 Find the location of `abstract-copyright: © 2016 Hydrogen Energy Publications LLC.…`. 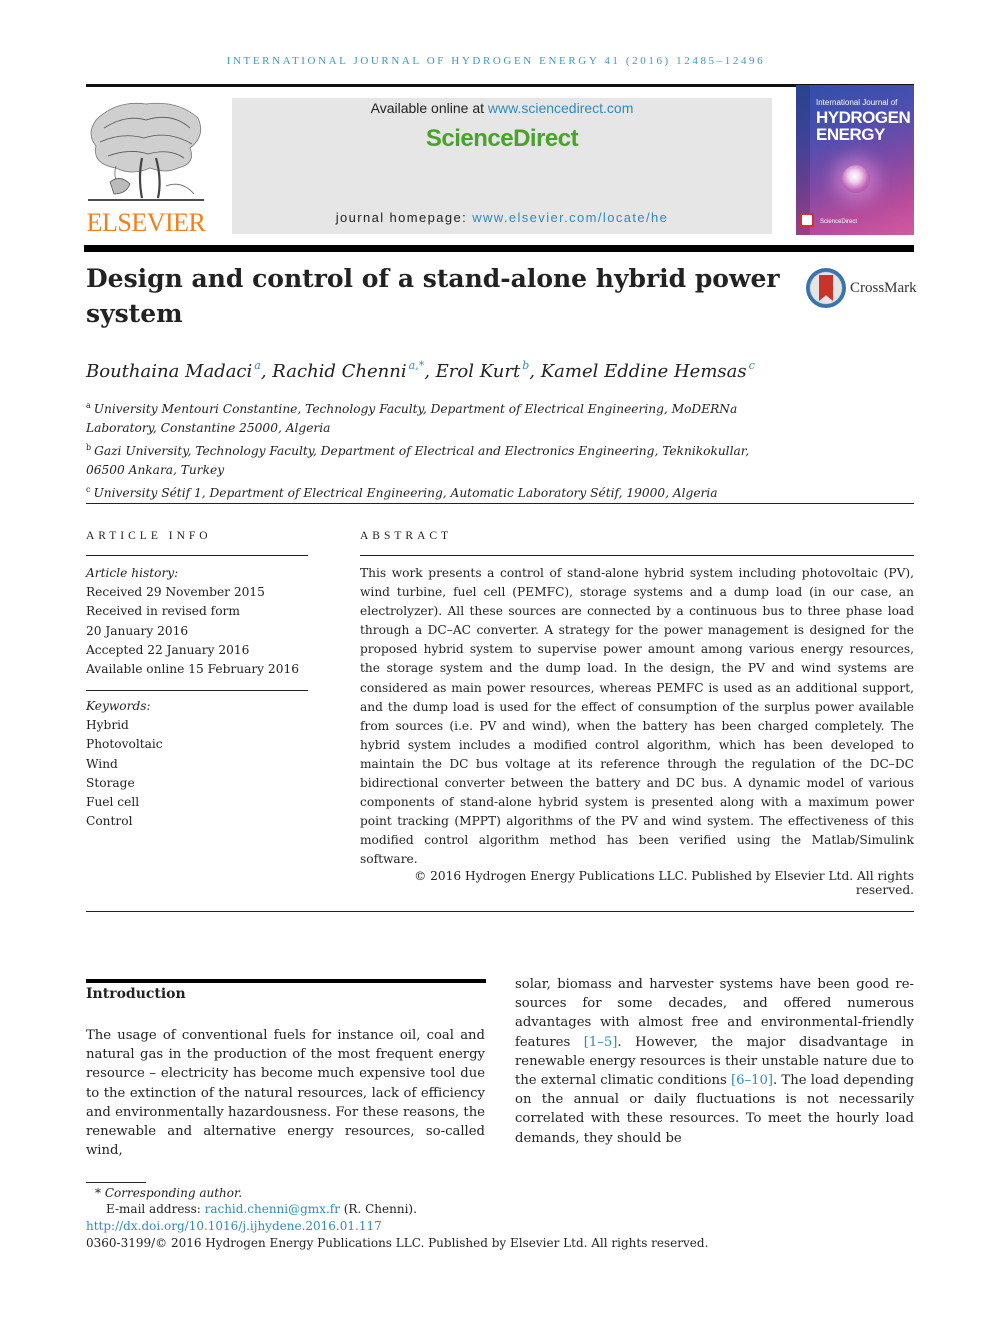

abstract-copyright: © 2016 Hydrogen Energy Publications LLC.… is located at coordinates (664, 883).